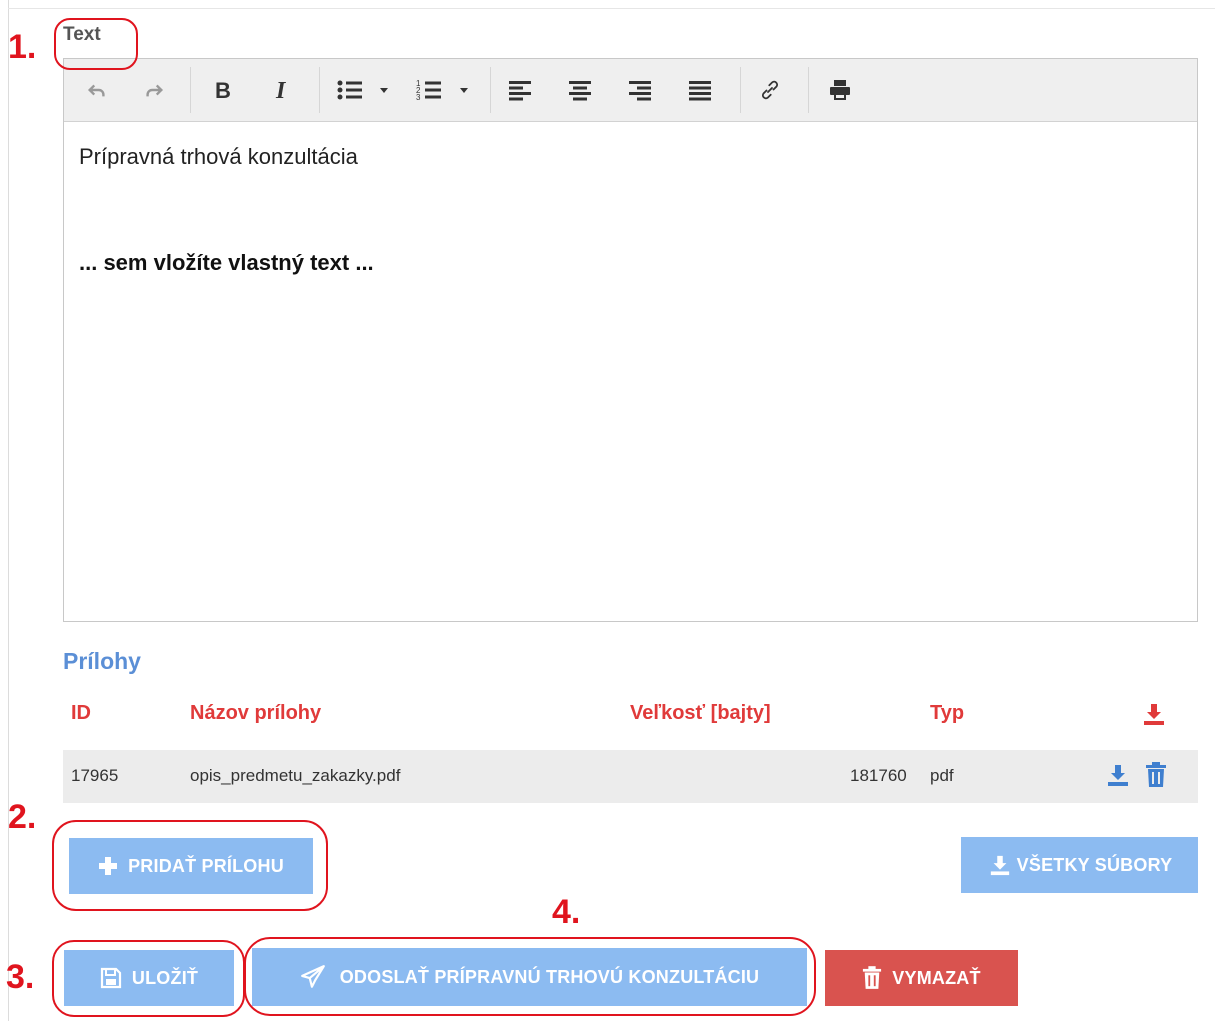 The image size is (1215, 1021). What do you see at coordinates (936, 977) in the screenshot?
I see `delete-label: VYMAZAŤ` at bounding box center [936, 977].